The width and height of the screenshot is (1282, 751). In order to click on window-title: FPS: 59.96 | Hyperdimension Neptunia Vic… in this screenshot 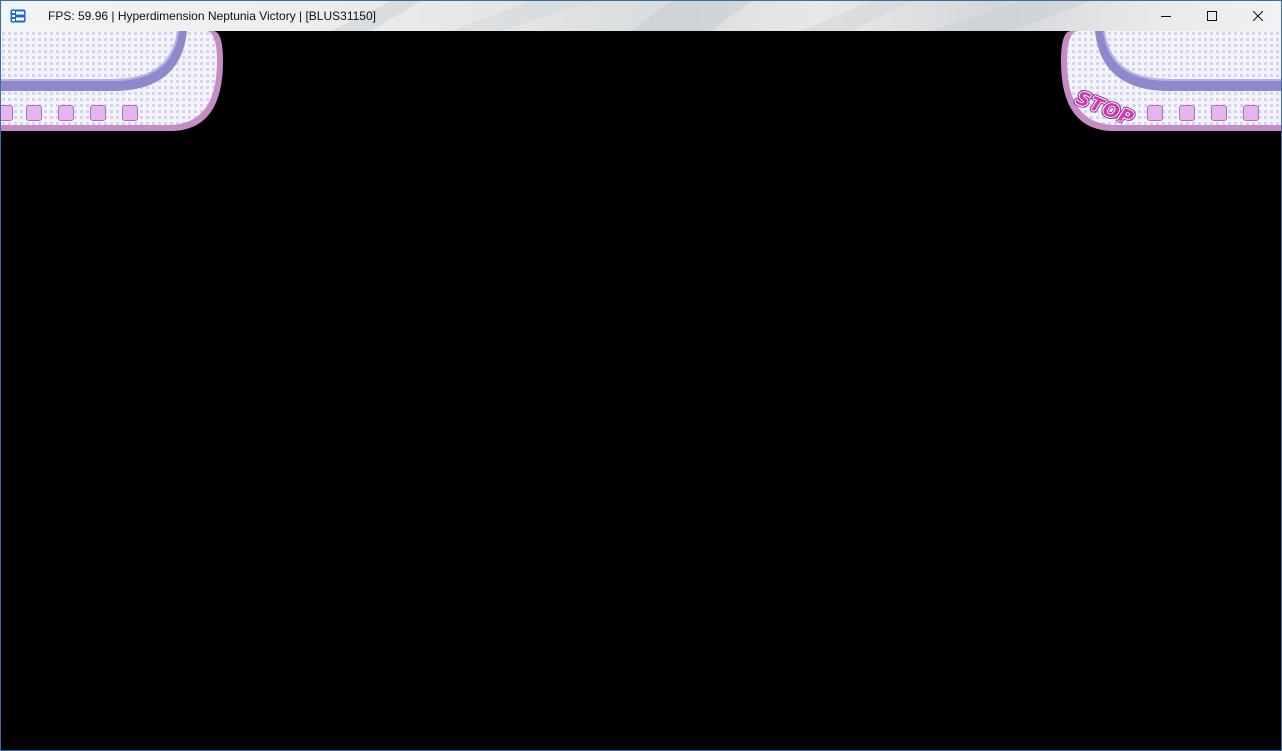, I will do `click(212, 16)`.